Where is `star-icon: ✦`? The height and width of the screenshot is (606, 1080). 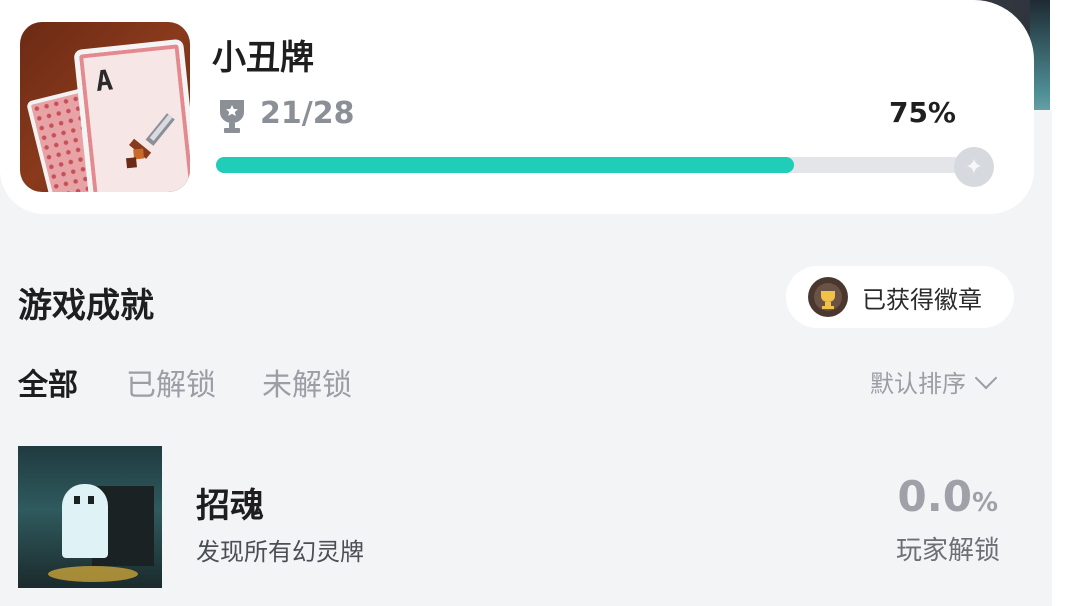 star-icon: ✦ is located at coordinates (974, 167).